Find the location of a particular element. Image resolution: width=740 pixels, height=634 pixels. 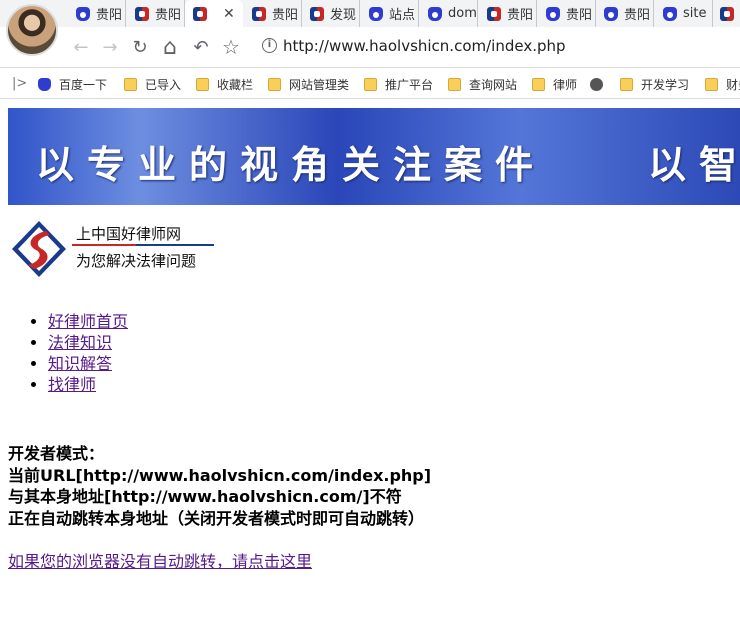

bookmark-label: 收藏栏 is located at coordinates (235, 84).